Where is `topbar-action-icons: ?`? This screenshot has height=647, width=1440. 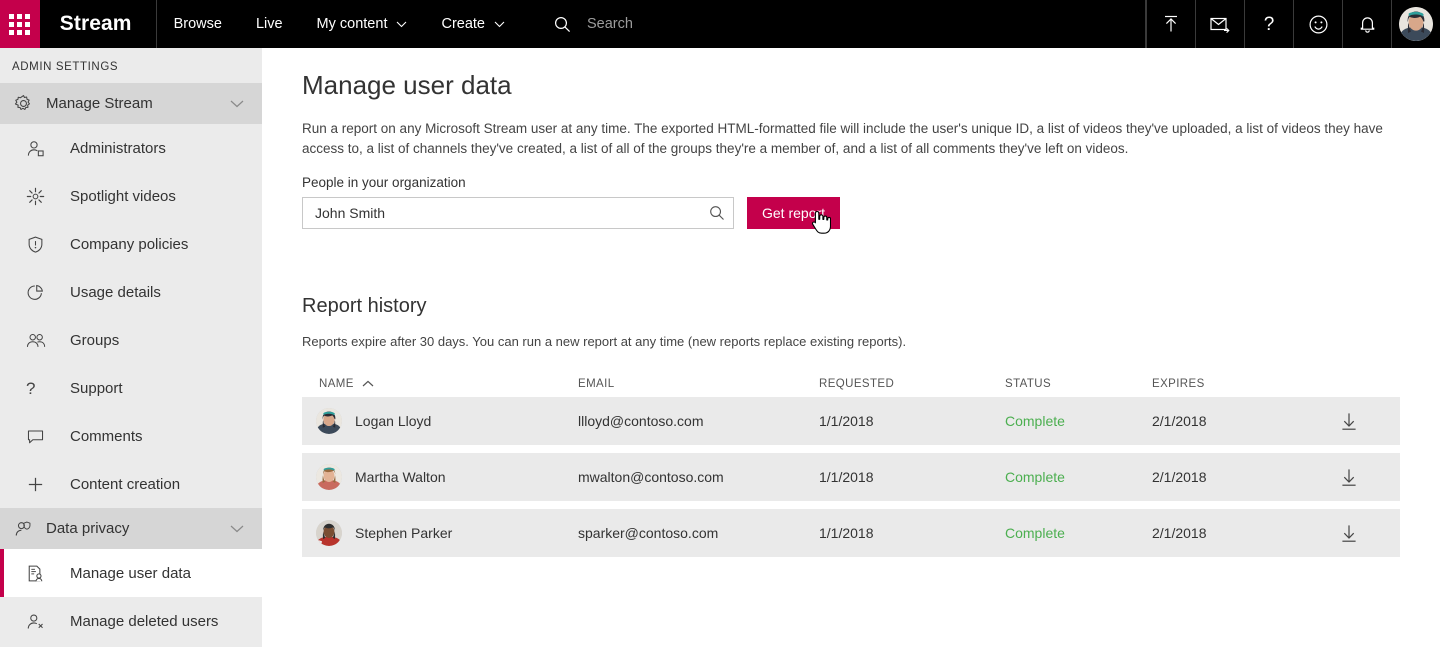
topbar-action-icons: ? is located at coordinates (1293, 24).